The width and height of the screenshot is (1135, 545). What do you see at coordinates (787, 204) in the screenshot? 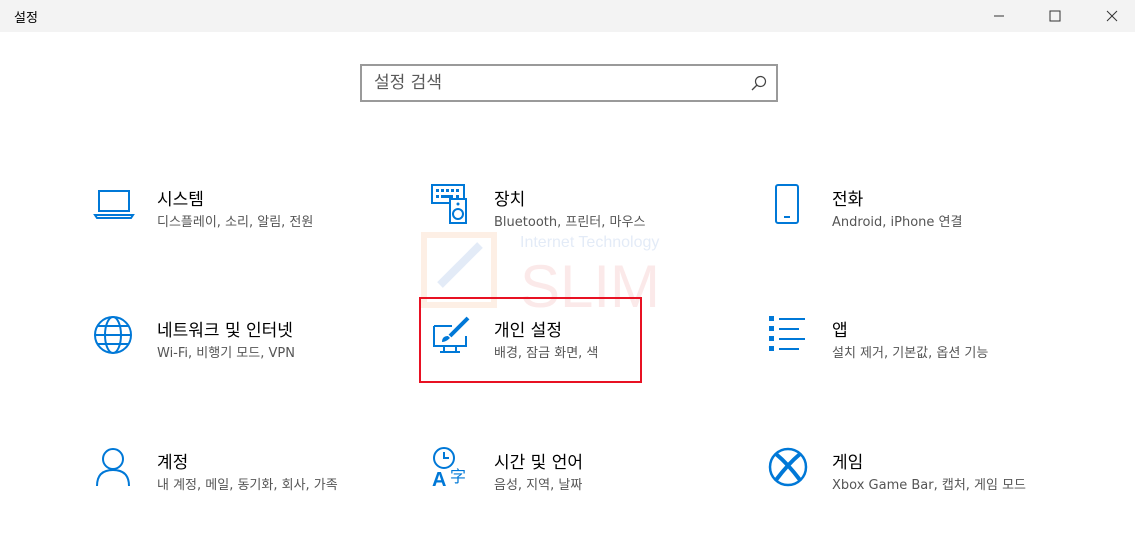
I see `phone-icon` at bounding box center [787, 204].